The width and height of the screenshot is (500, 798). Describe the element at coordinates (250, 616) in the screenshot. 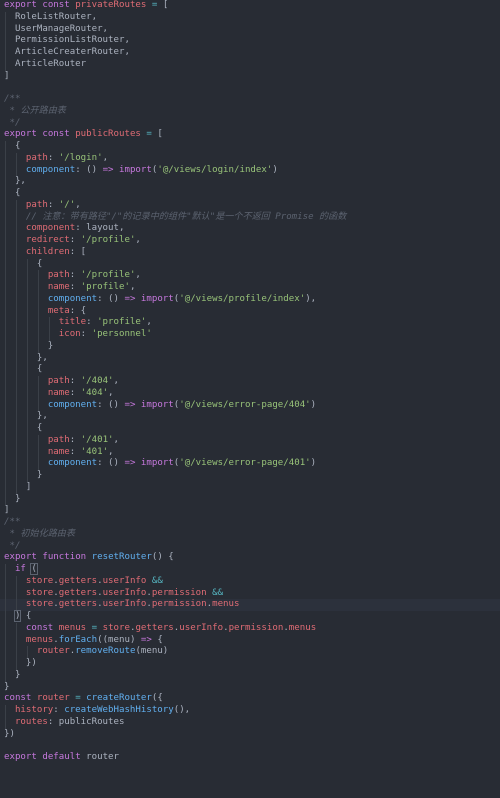

I see `code-line: ) {` at that location.